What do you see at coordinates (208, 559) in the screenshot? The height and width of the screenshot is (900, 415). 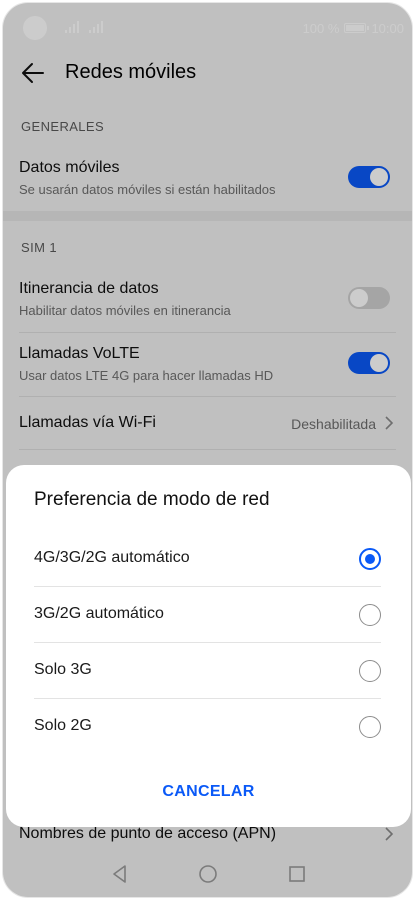 I see `option-4g-3g-2g: 4G/3G/2G automático` at bounding box center [208, 559].